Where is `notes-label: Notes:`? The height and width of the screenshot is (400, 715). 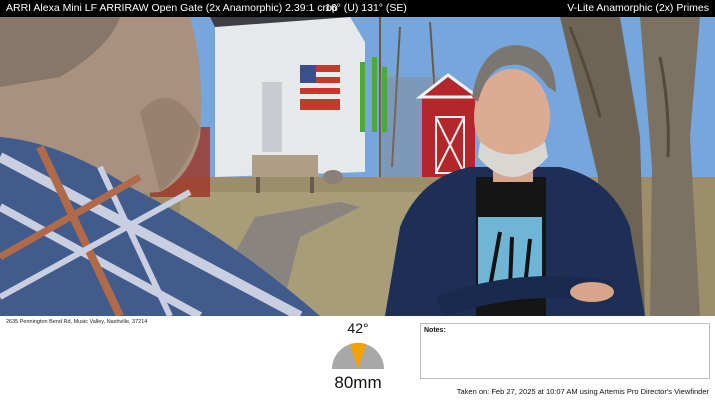
notes-label: Notes: is located at coordinates (435, 330).